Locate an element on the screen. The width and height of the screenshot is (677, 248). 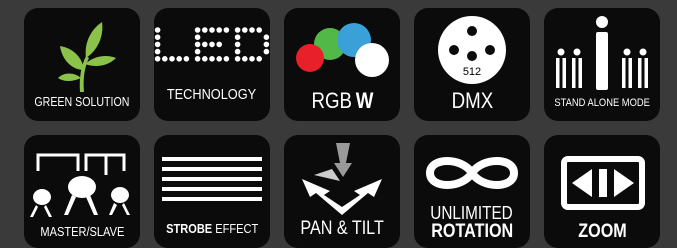
green-solution-label: GREEN SOLUTION is located at coordinates (82, 102).